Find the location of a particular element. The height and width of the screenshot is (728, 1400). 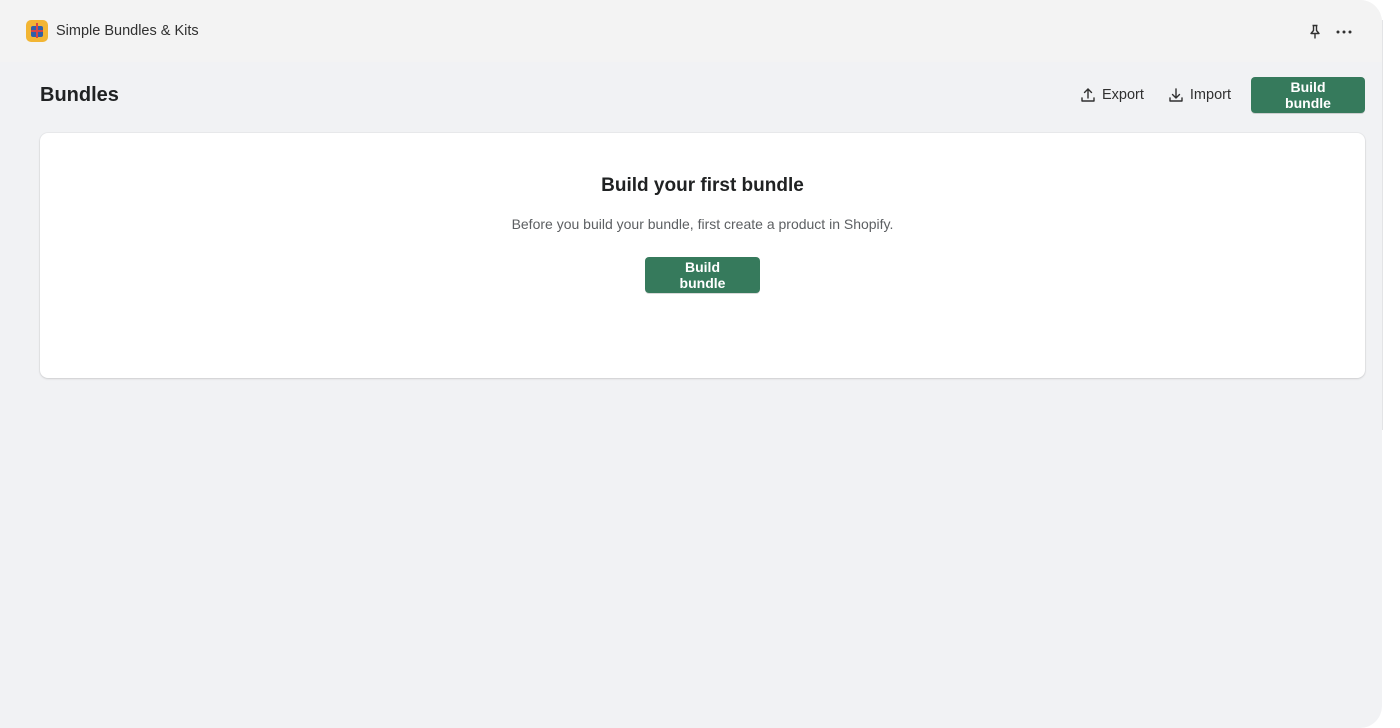

export-label: Export is located at coordinates (1122, 95).